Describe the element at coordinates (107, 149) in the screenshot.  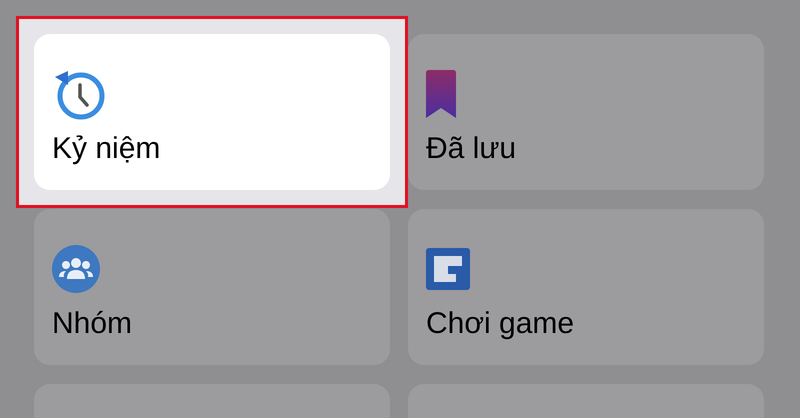
I see `card-label: Kỷ niệm` at that location.